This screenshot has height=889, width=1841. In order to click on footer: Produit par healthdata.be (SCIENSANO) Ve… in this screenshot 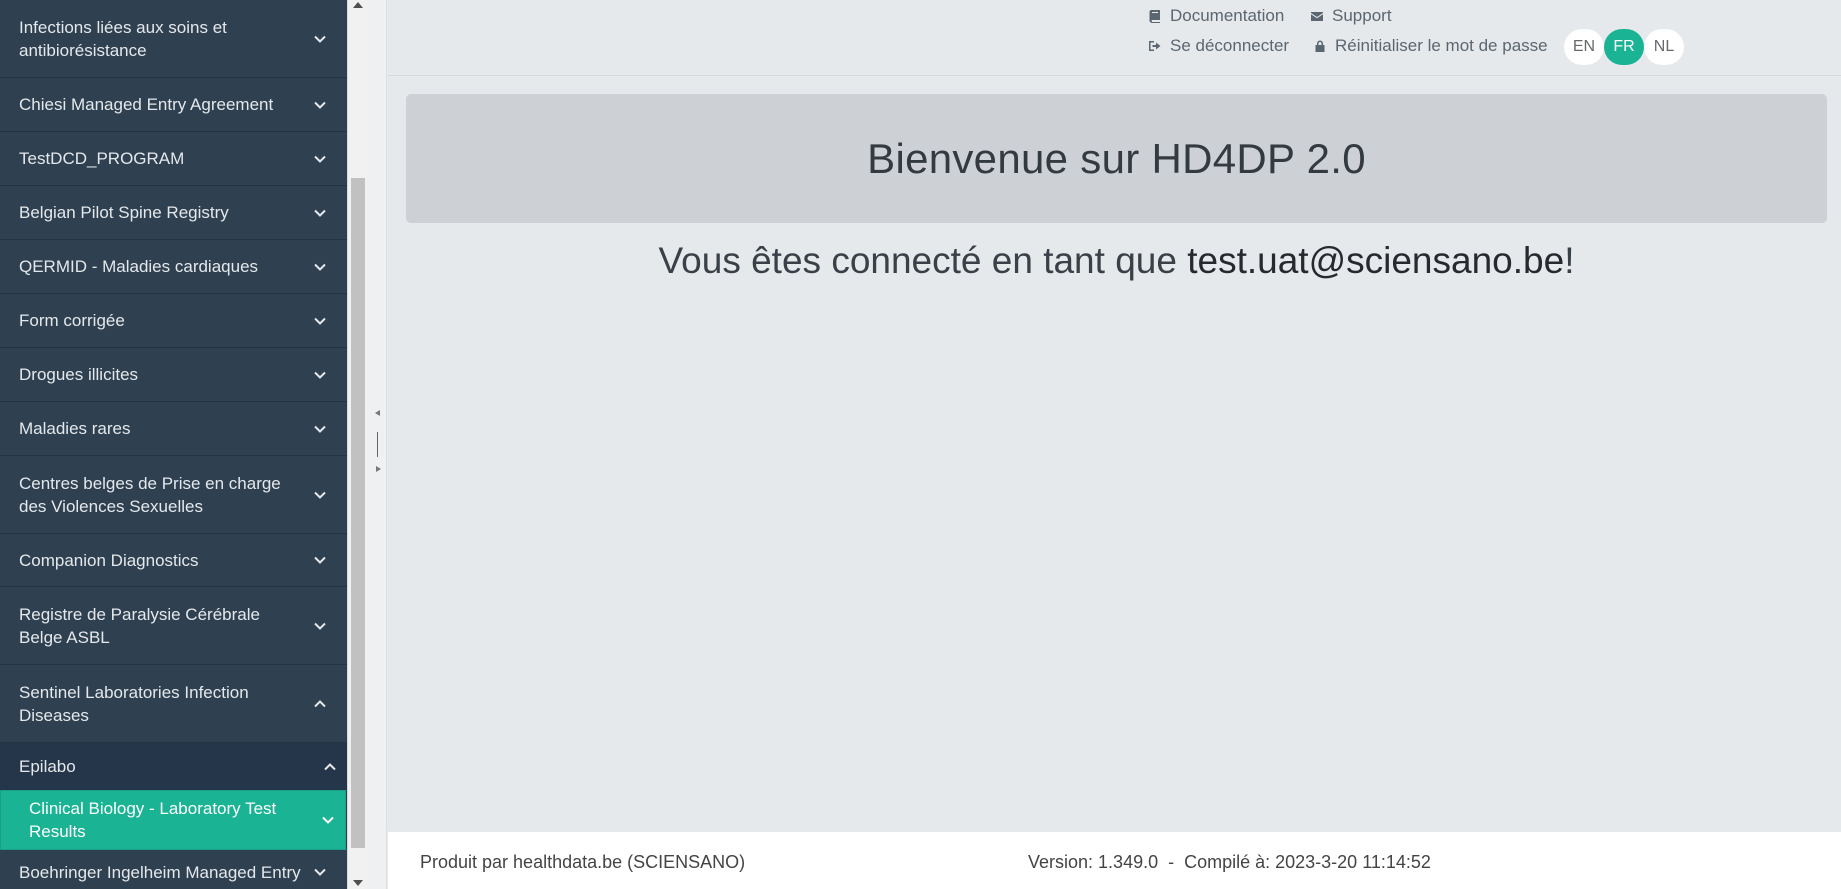, I will do `click(1114, 860)`.